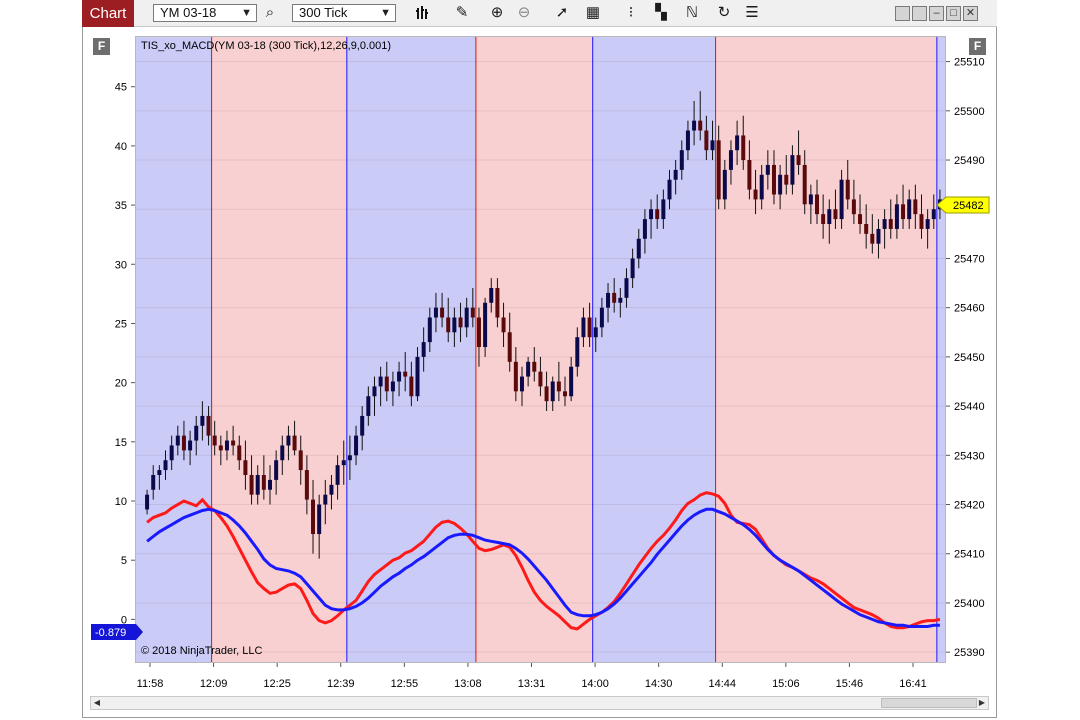  I want to click on right-f-badge: F, so click(977, 46).